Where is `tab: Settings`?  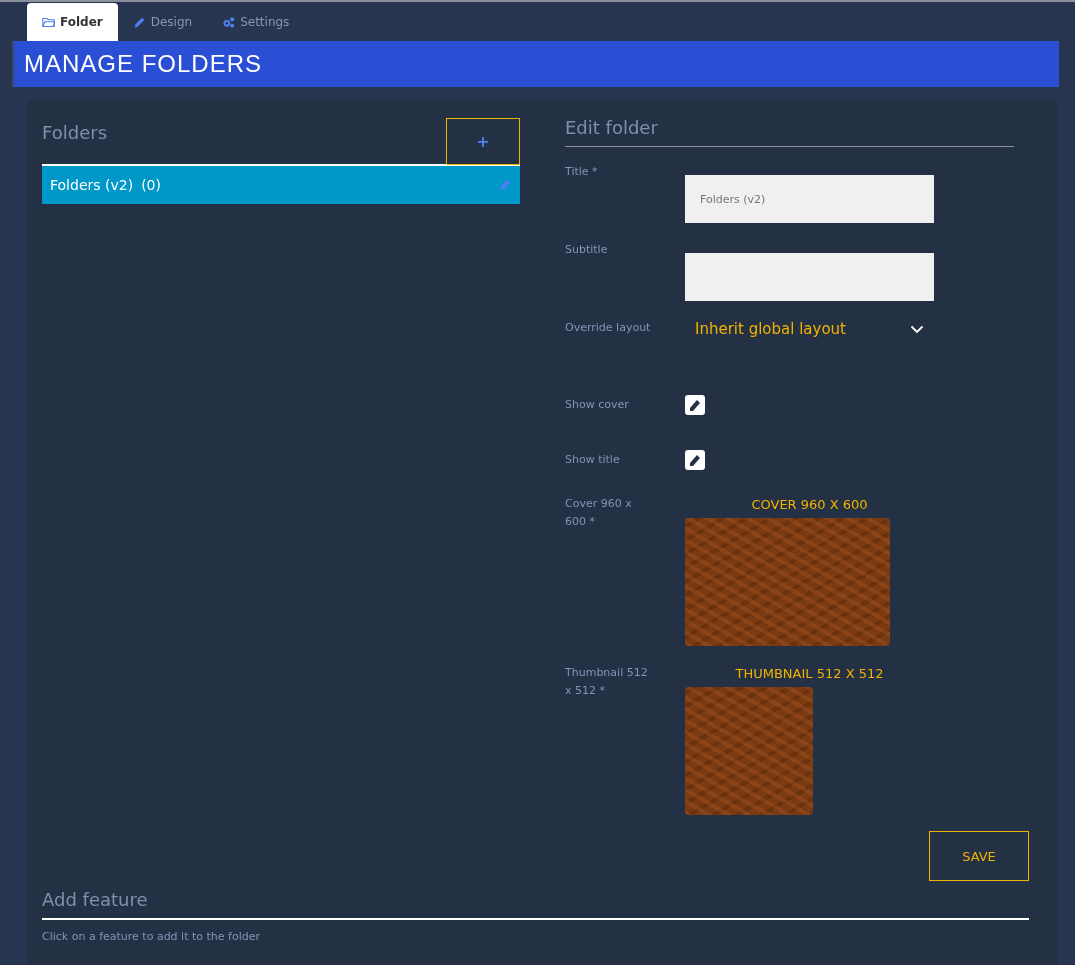
tab: Settings is located at coordinates (256, 22).